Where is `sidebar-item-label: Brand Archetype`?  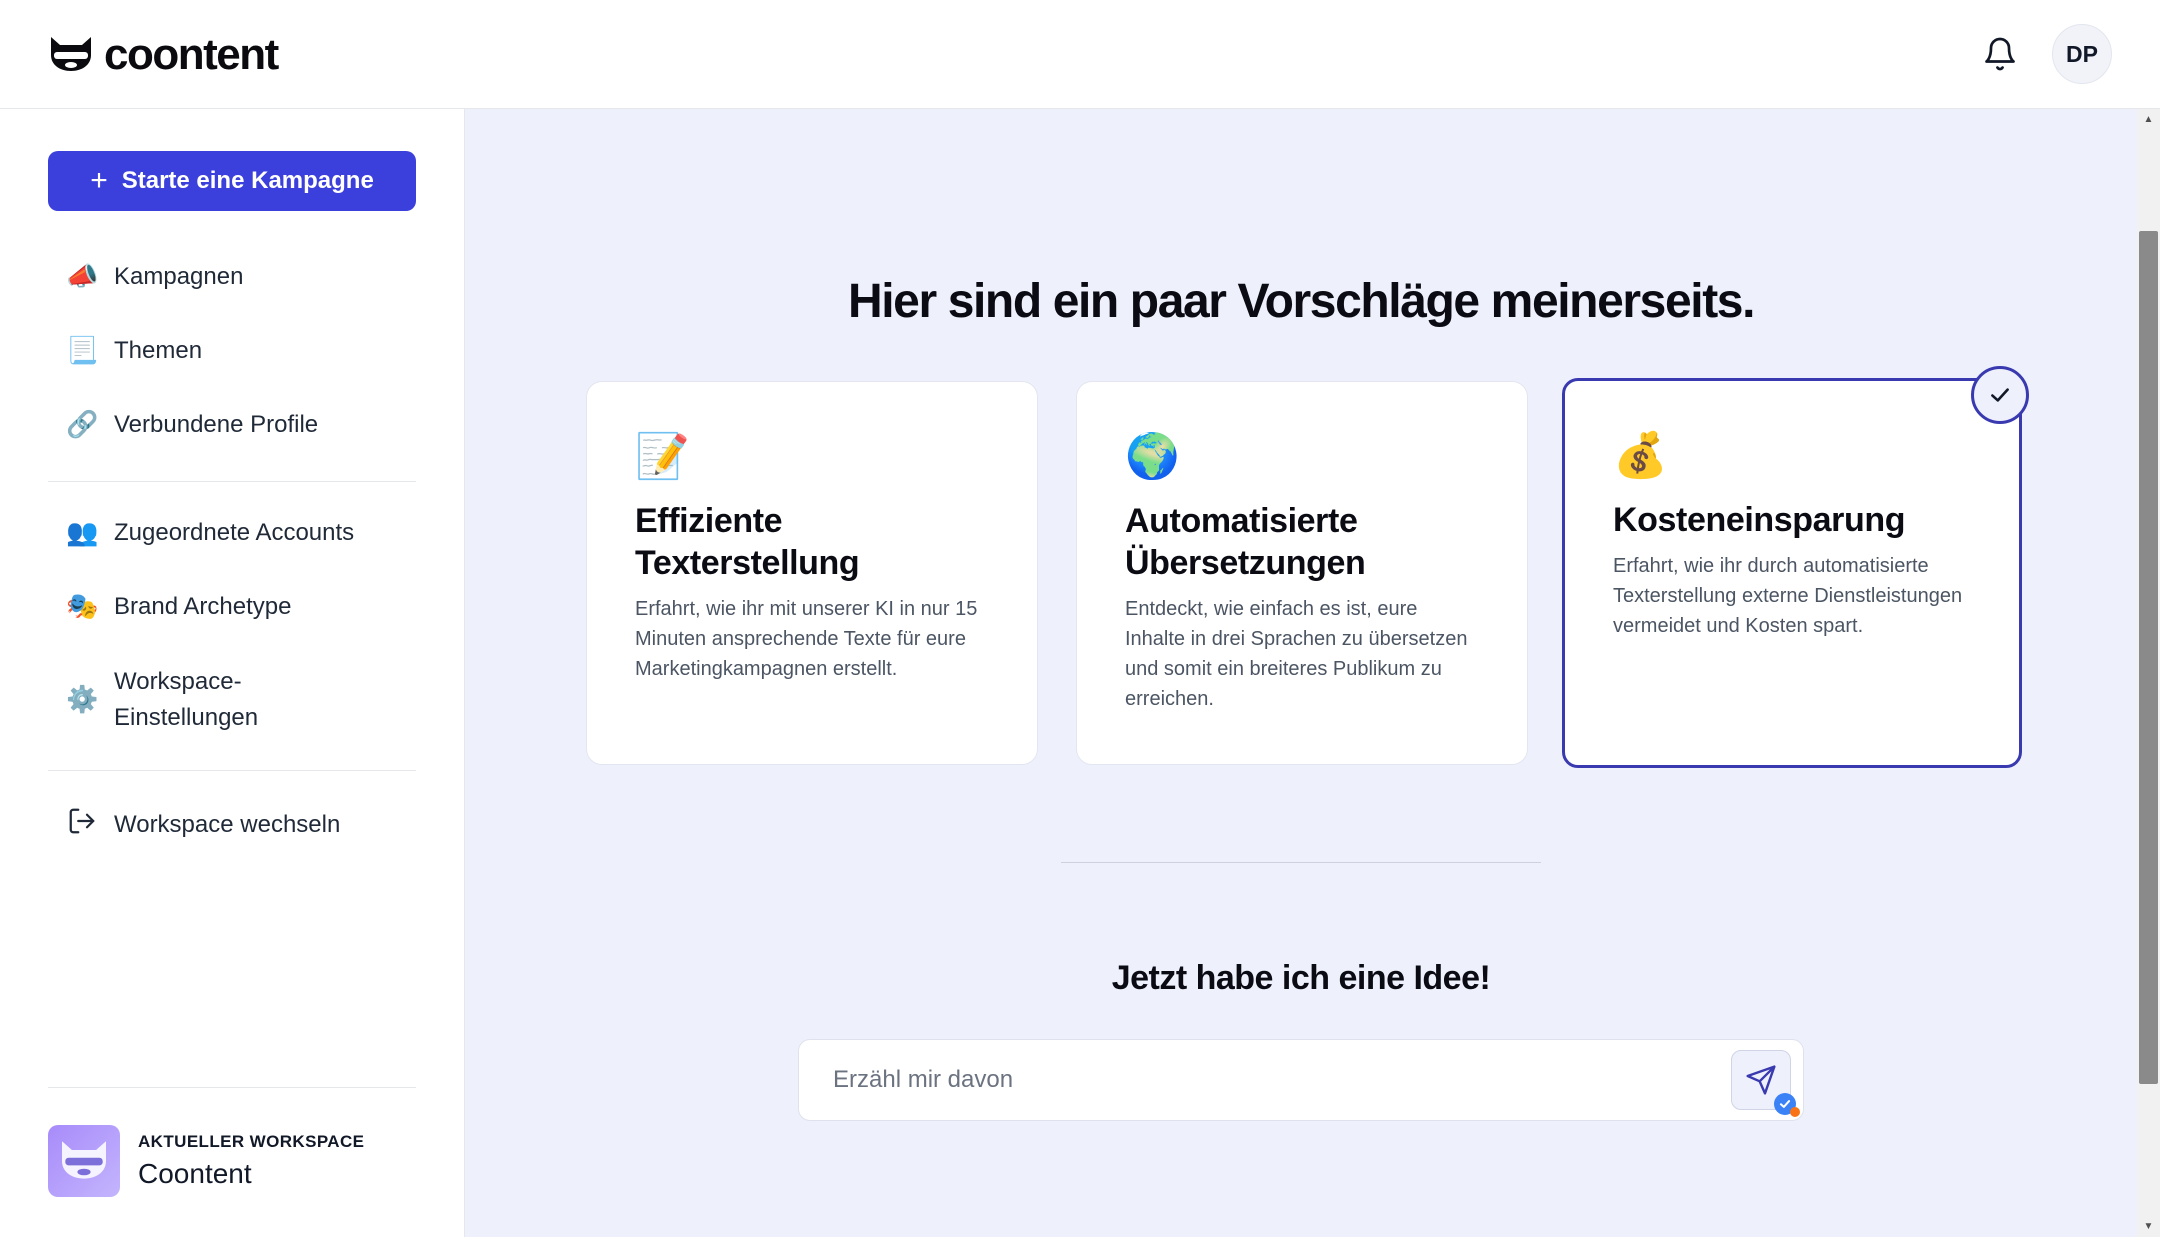
sidebar-item-label: Brand Archetype is located at coordinates (203, 606).